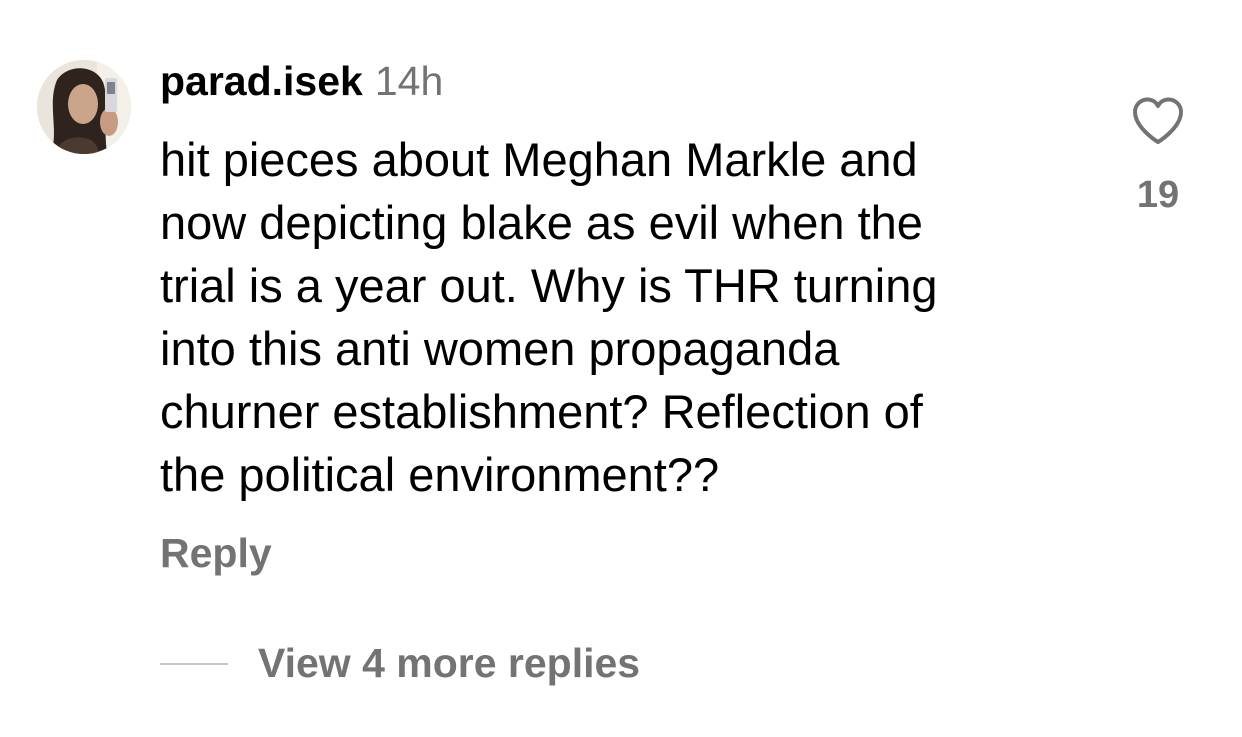 The height and width of the screenshot is (737, 1242). Describe the element at coordinates (541, 411) in the screenshot. I see `comment-text-line: churner establishment? Reflection of` at that location.